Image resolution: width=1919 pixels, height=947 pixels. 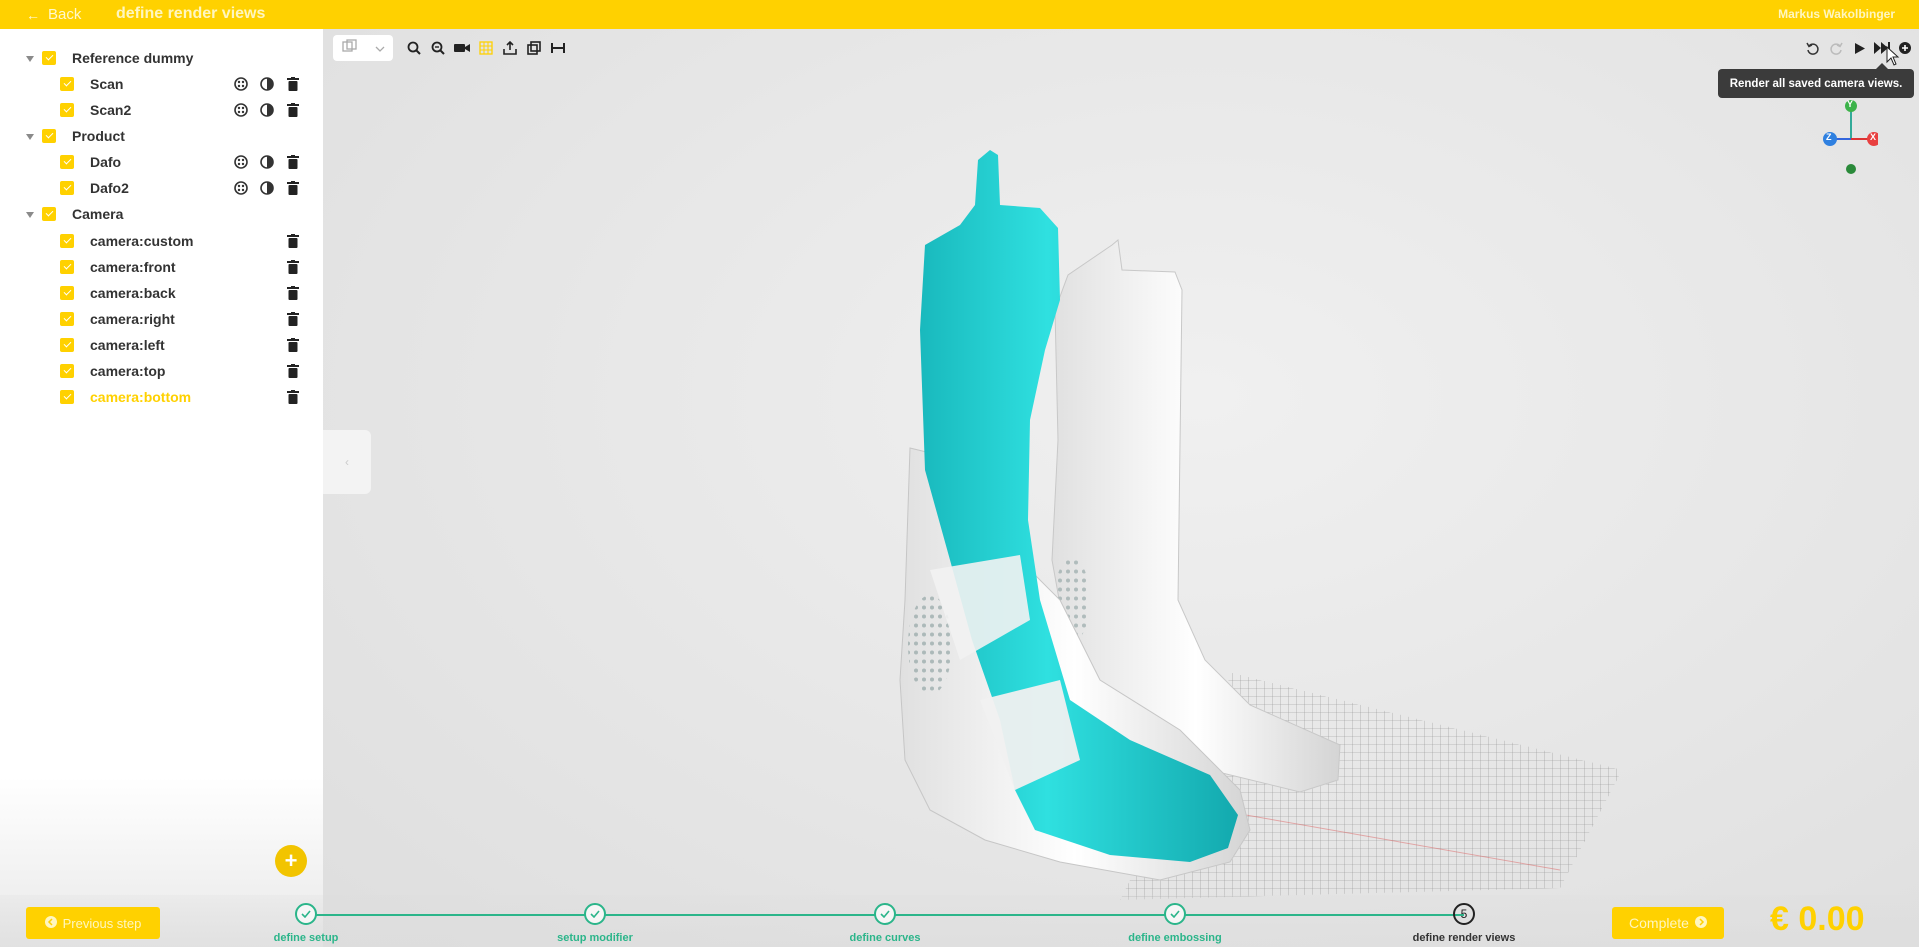 I want to click on undo-icon, so click(x=1812, y=48).